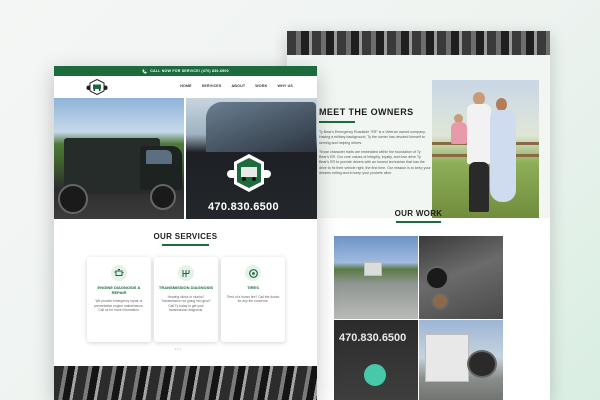 The width and height of the screenshot is (600, 400). Describe the element at coordinates (418, 43) in the screenshot. I see `engine-banner-image` at that location.